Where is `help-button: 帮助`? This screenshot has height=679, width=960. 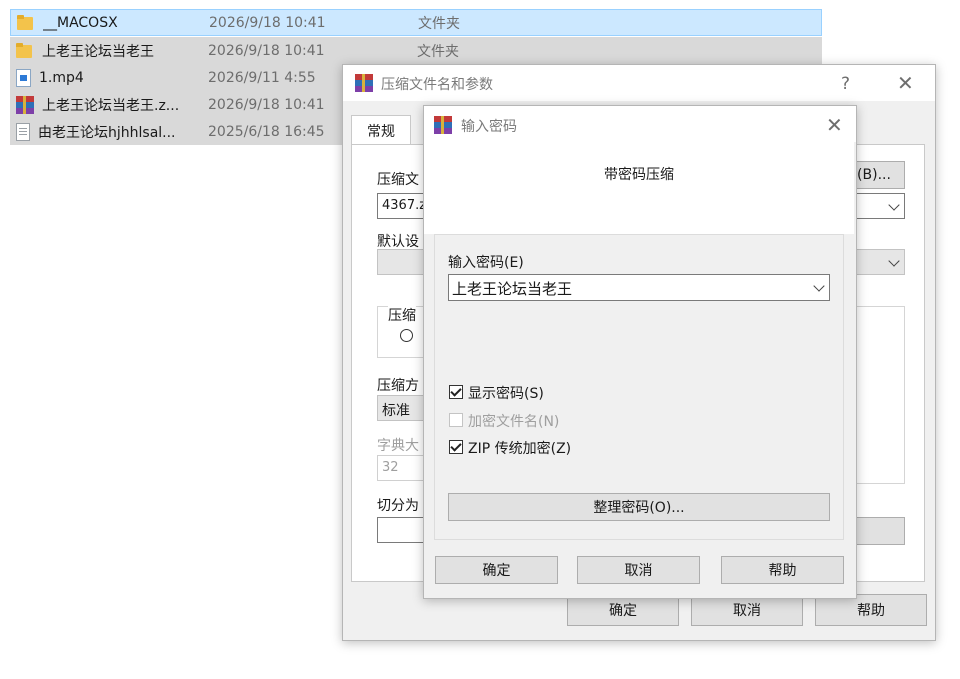
help-button: 帮助 is located at coordinates (782, 570).